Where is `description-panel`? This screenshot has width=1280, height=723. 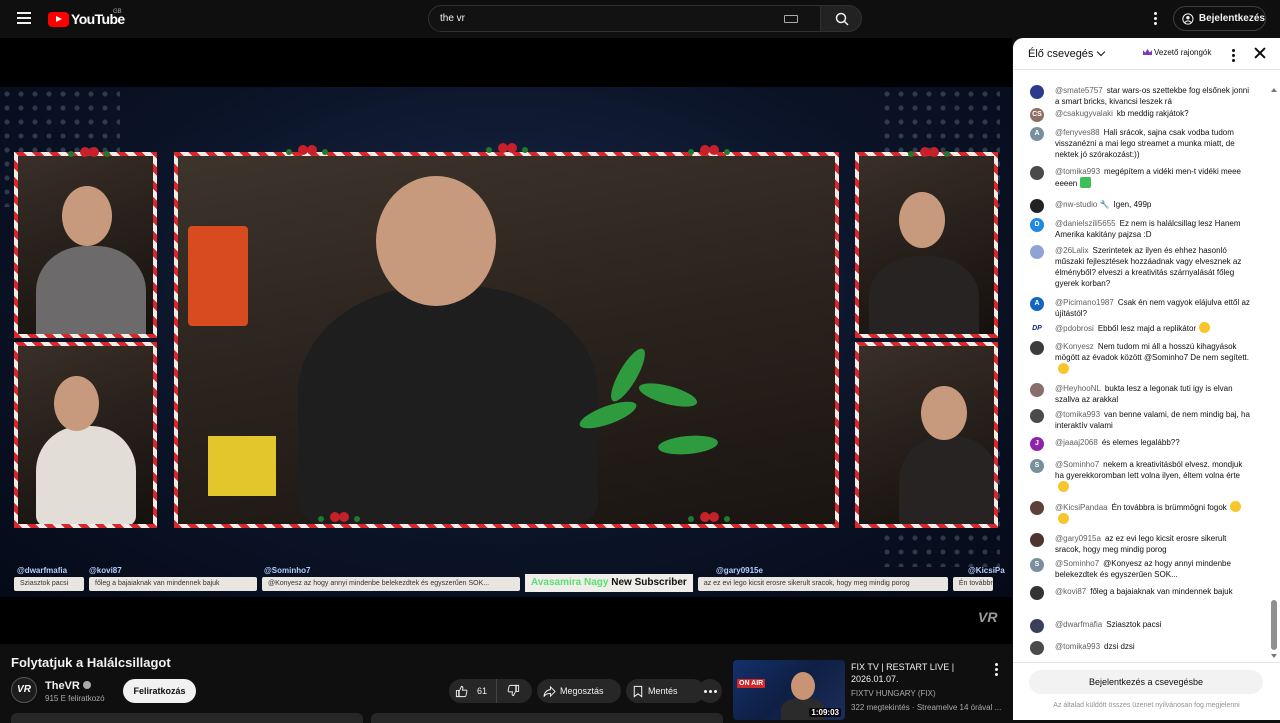
description-panel is located at coordinates (187, 718).